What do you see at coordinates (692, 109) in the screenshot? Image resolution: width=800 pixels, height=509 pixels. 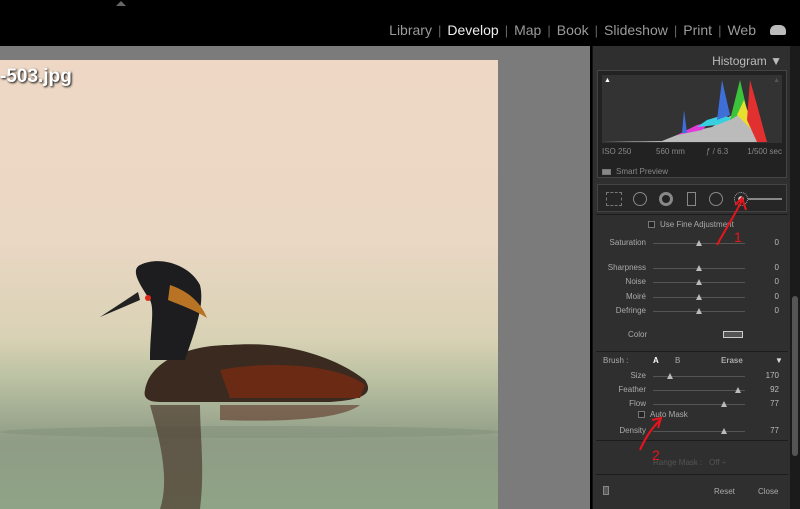 I see `histogram-graph: ▲ ▲` at bounding box center [692, 109].